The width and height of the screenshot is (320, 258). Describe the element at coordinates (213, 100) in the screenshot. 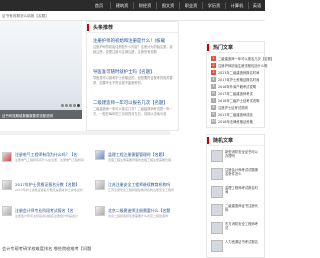

I see `rank-badge: 7` at that location.